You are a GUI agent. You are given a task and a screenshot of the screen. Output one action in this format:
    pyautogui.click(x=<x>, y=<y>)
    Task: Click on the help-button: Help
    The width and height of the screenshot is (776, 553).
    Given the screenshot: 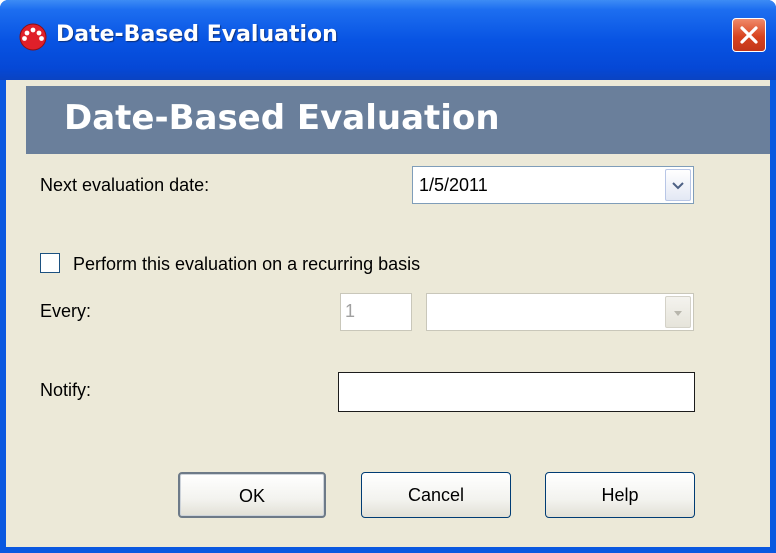 What is the action you would take?
    pyautogui.click(x=620, y=495)
    